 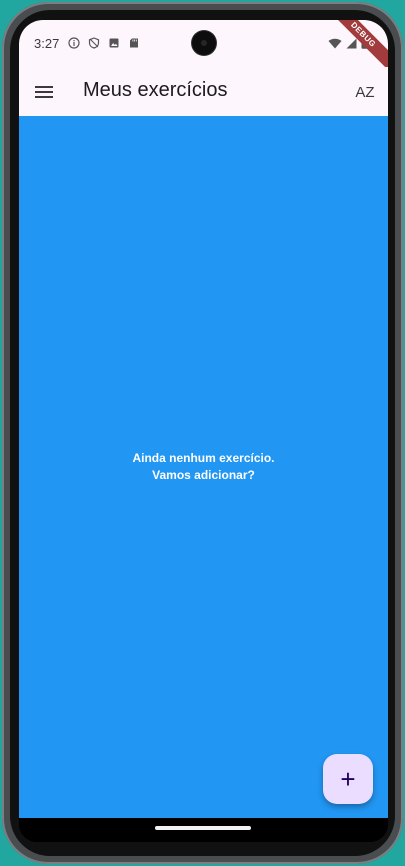 I want to click on status-bar: 3:27 DEBUG, so click(x=203, y=48).